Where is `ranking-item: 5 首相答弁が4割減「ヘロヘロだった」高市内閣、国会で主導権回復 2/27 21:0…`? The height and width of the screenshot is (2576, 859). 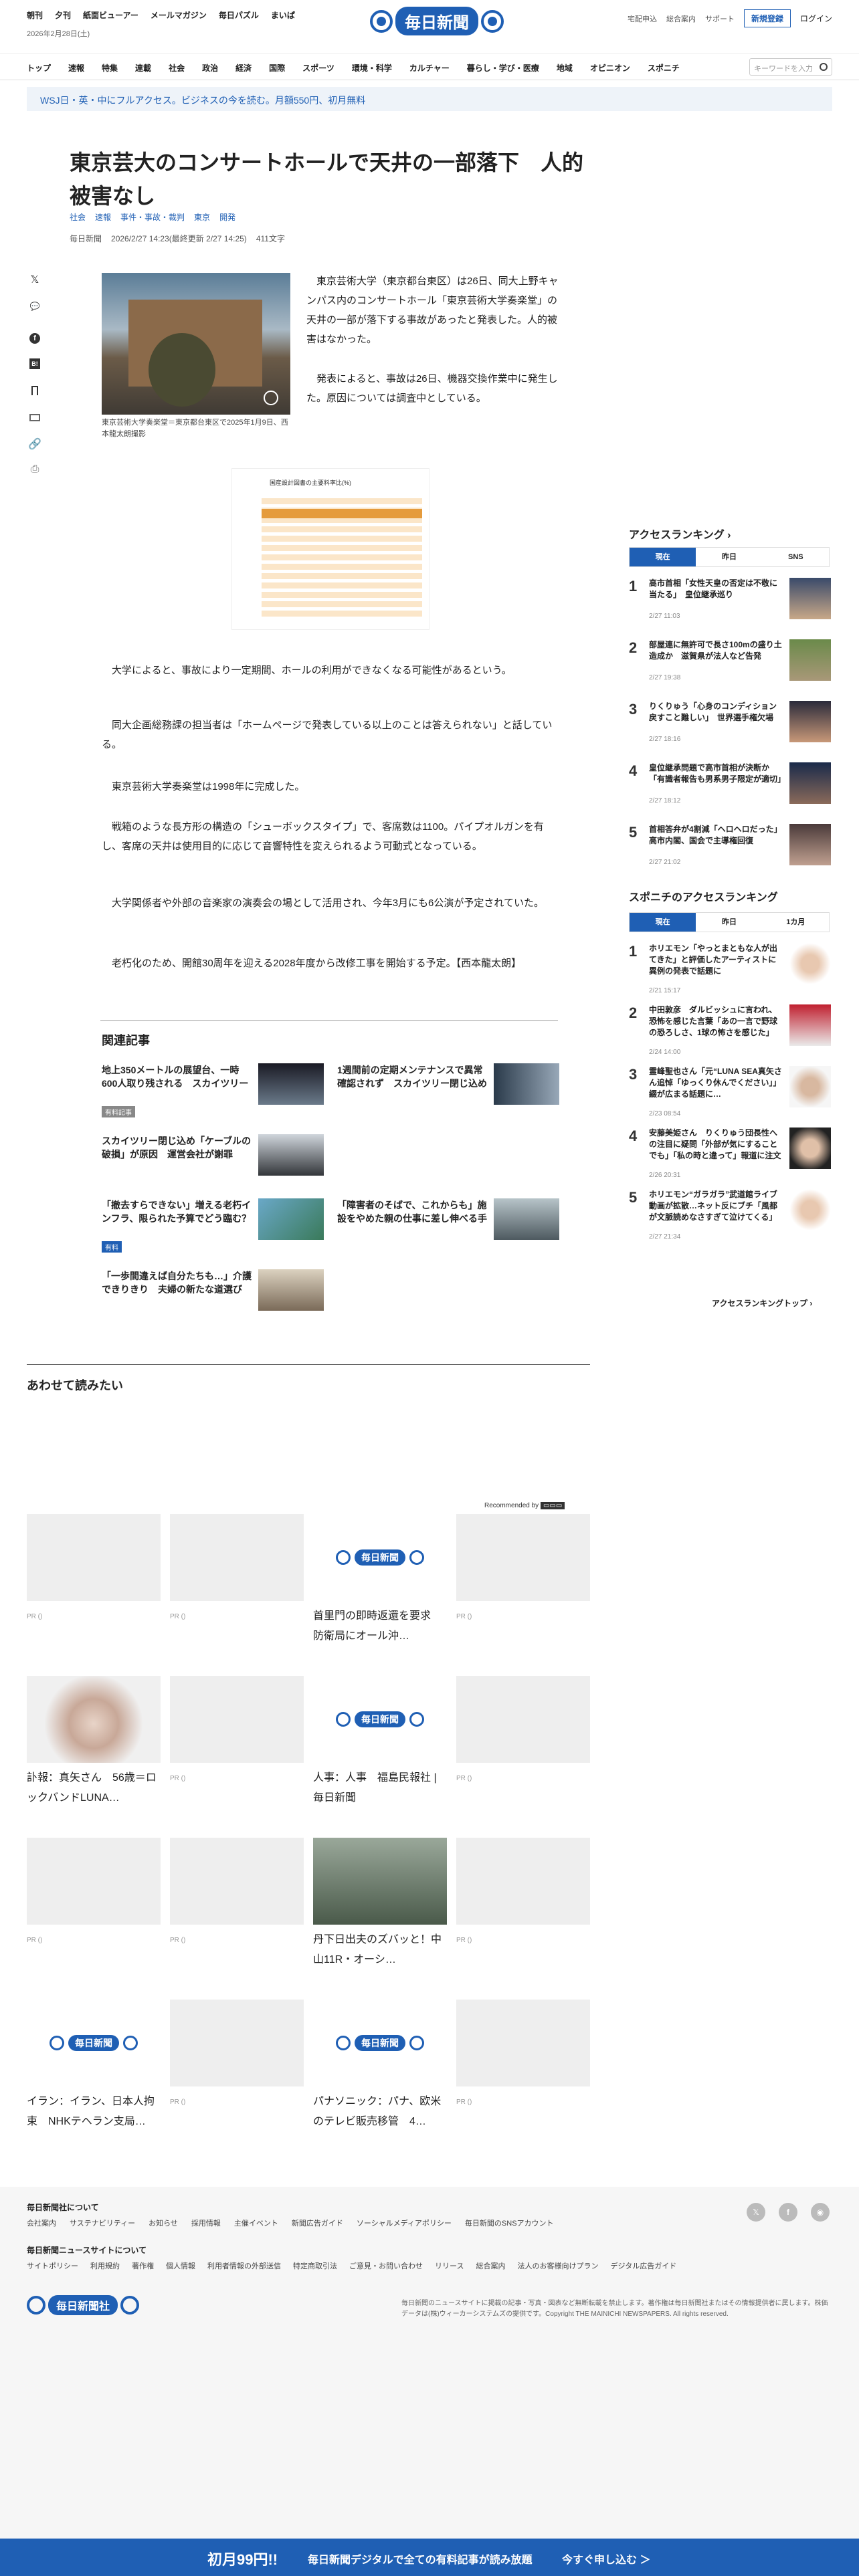
ranking-item: 5 首相答弁が4割減「ヘロヘロだった」高市内閣、国会で主導権回復 2/27 21:0… is located at coordinates (730, 851).